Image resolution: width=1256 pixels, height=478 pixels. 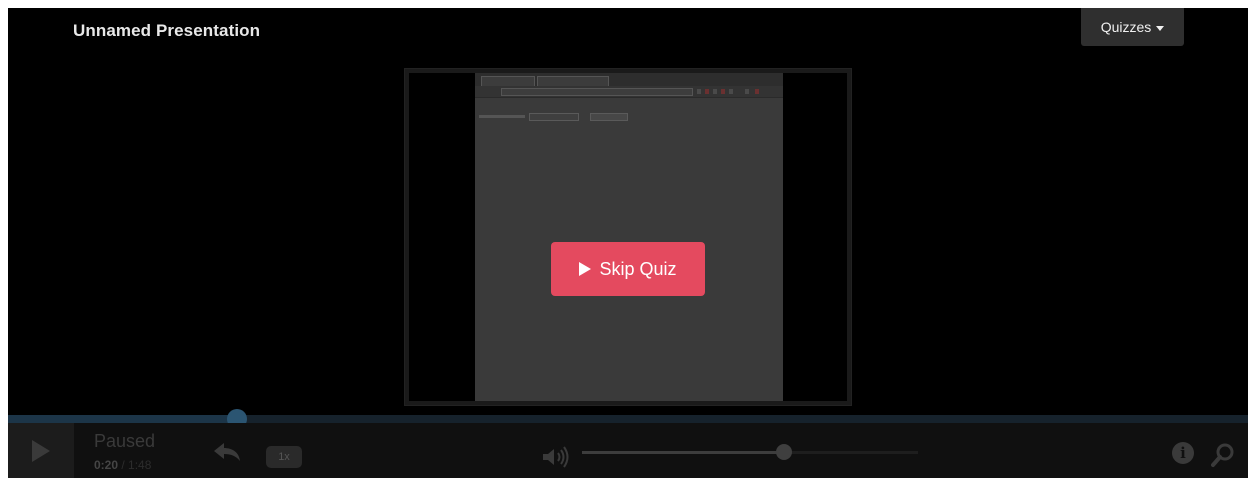 What do you see at coordinates (1183, 453) in the screenshot?
I see `info-icon: i` at bounding box center [1183, 453].